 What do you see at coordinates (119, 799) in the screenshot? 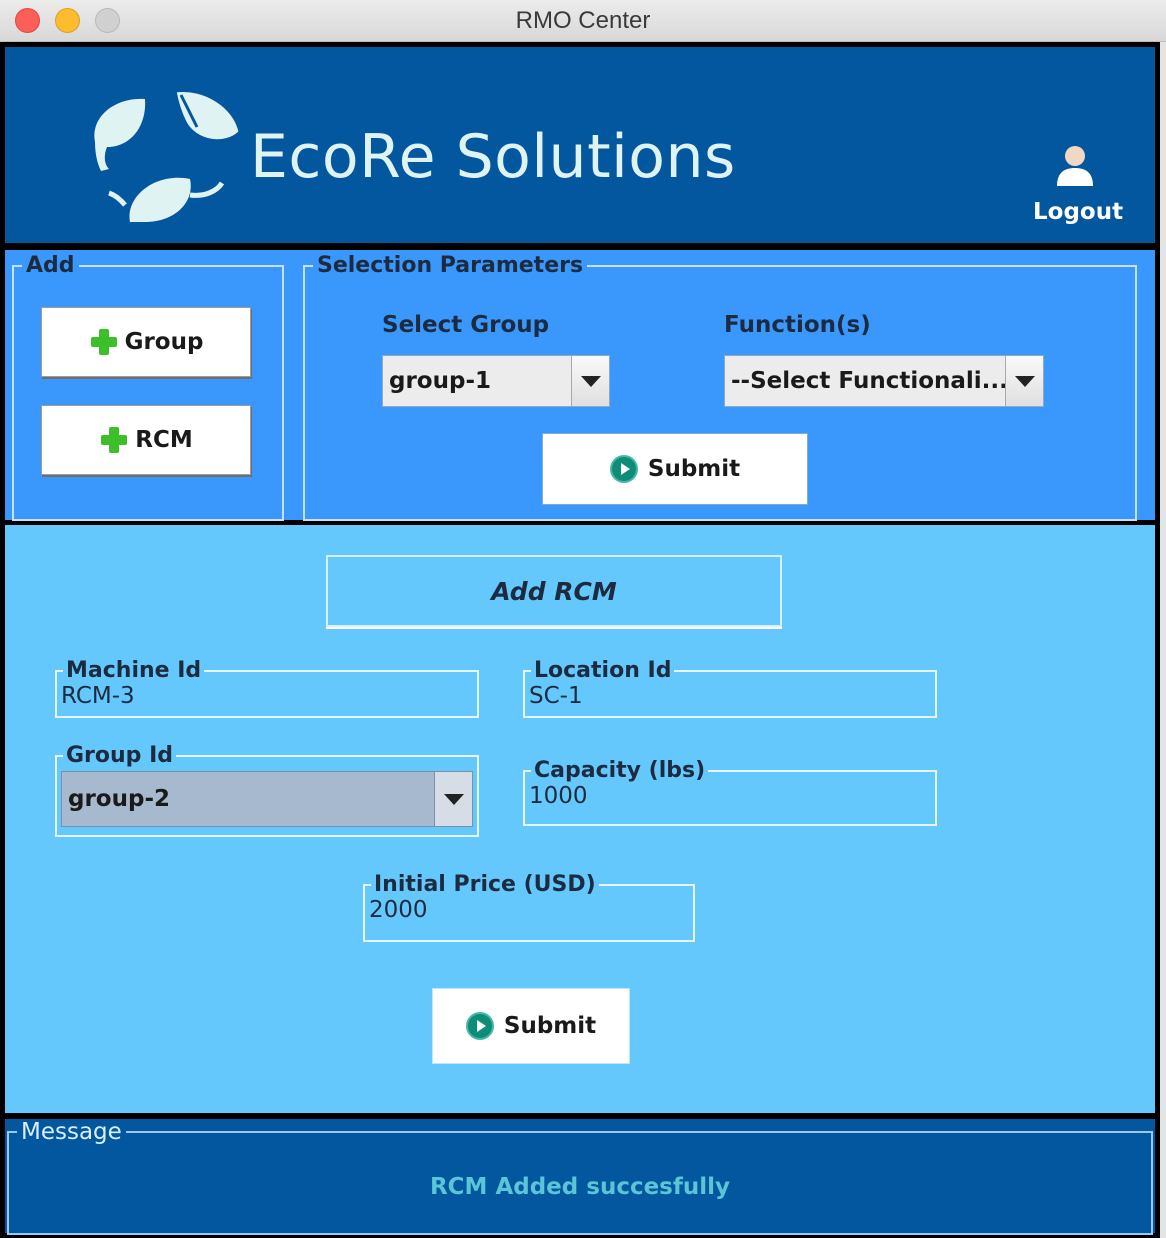
I see `group-id-value: group-2` at bounding box center [119, 799].